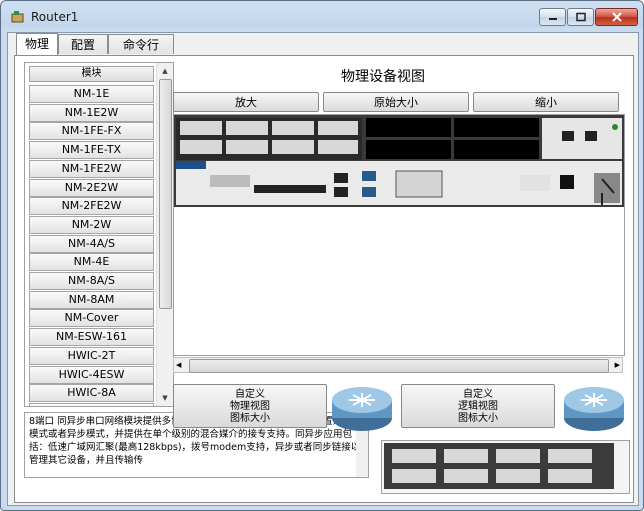 This screenshot has width=644, height=511. Describe the element at coordinates (250, 394) in the screenshot. I see `custom-physical-line-1: 自定义` at that location.